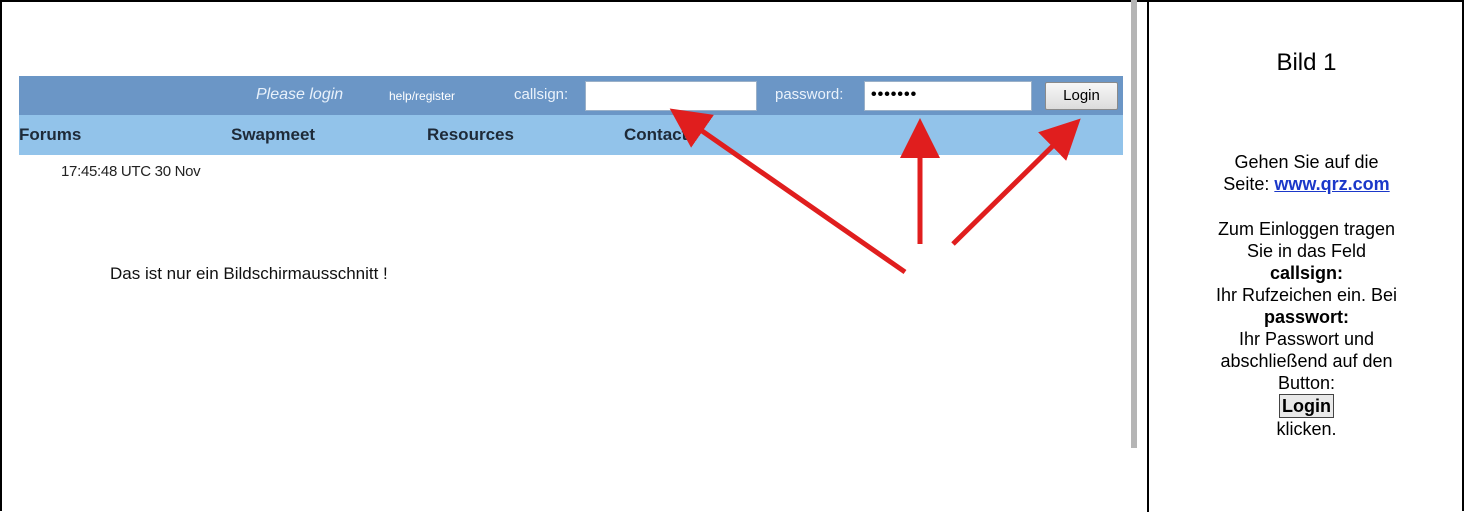 The width and height of the screenshot is (1466, 512). I want to click on site-prefix: Seite:, so click(1249, 184).